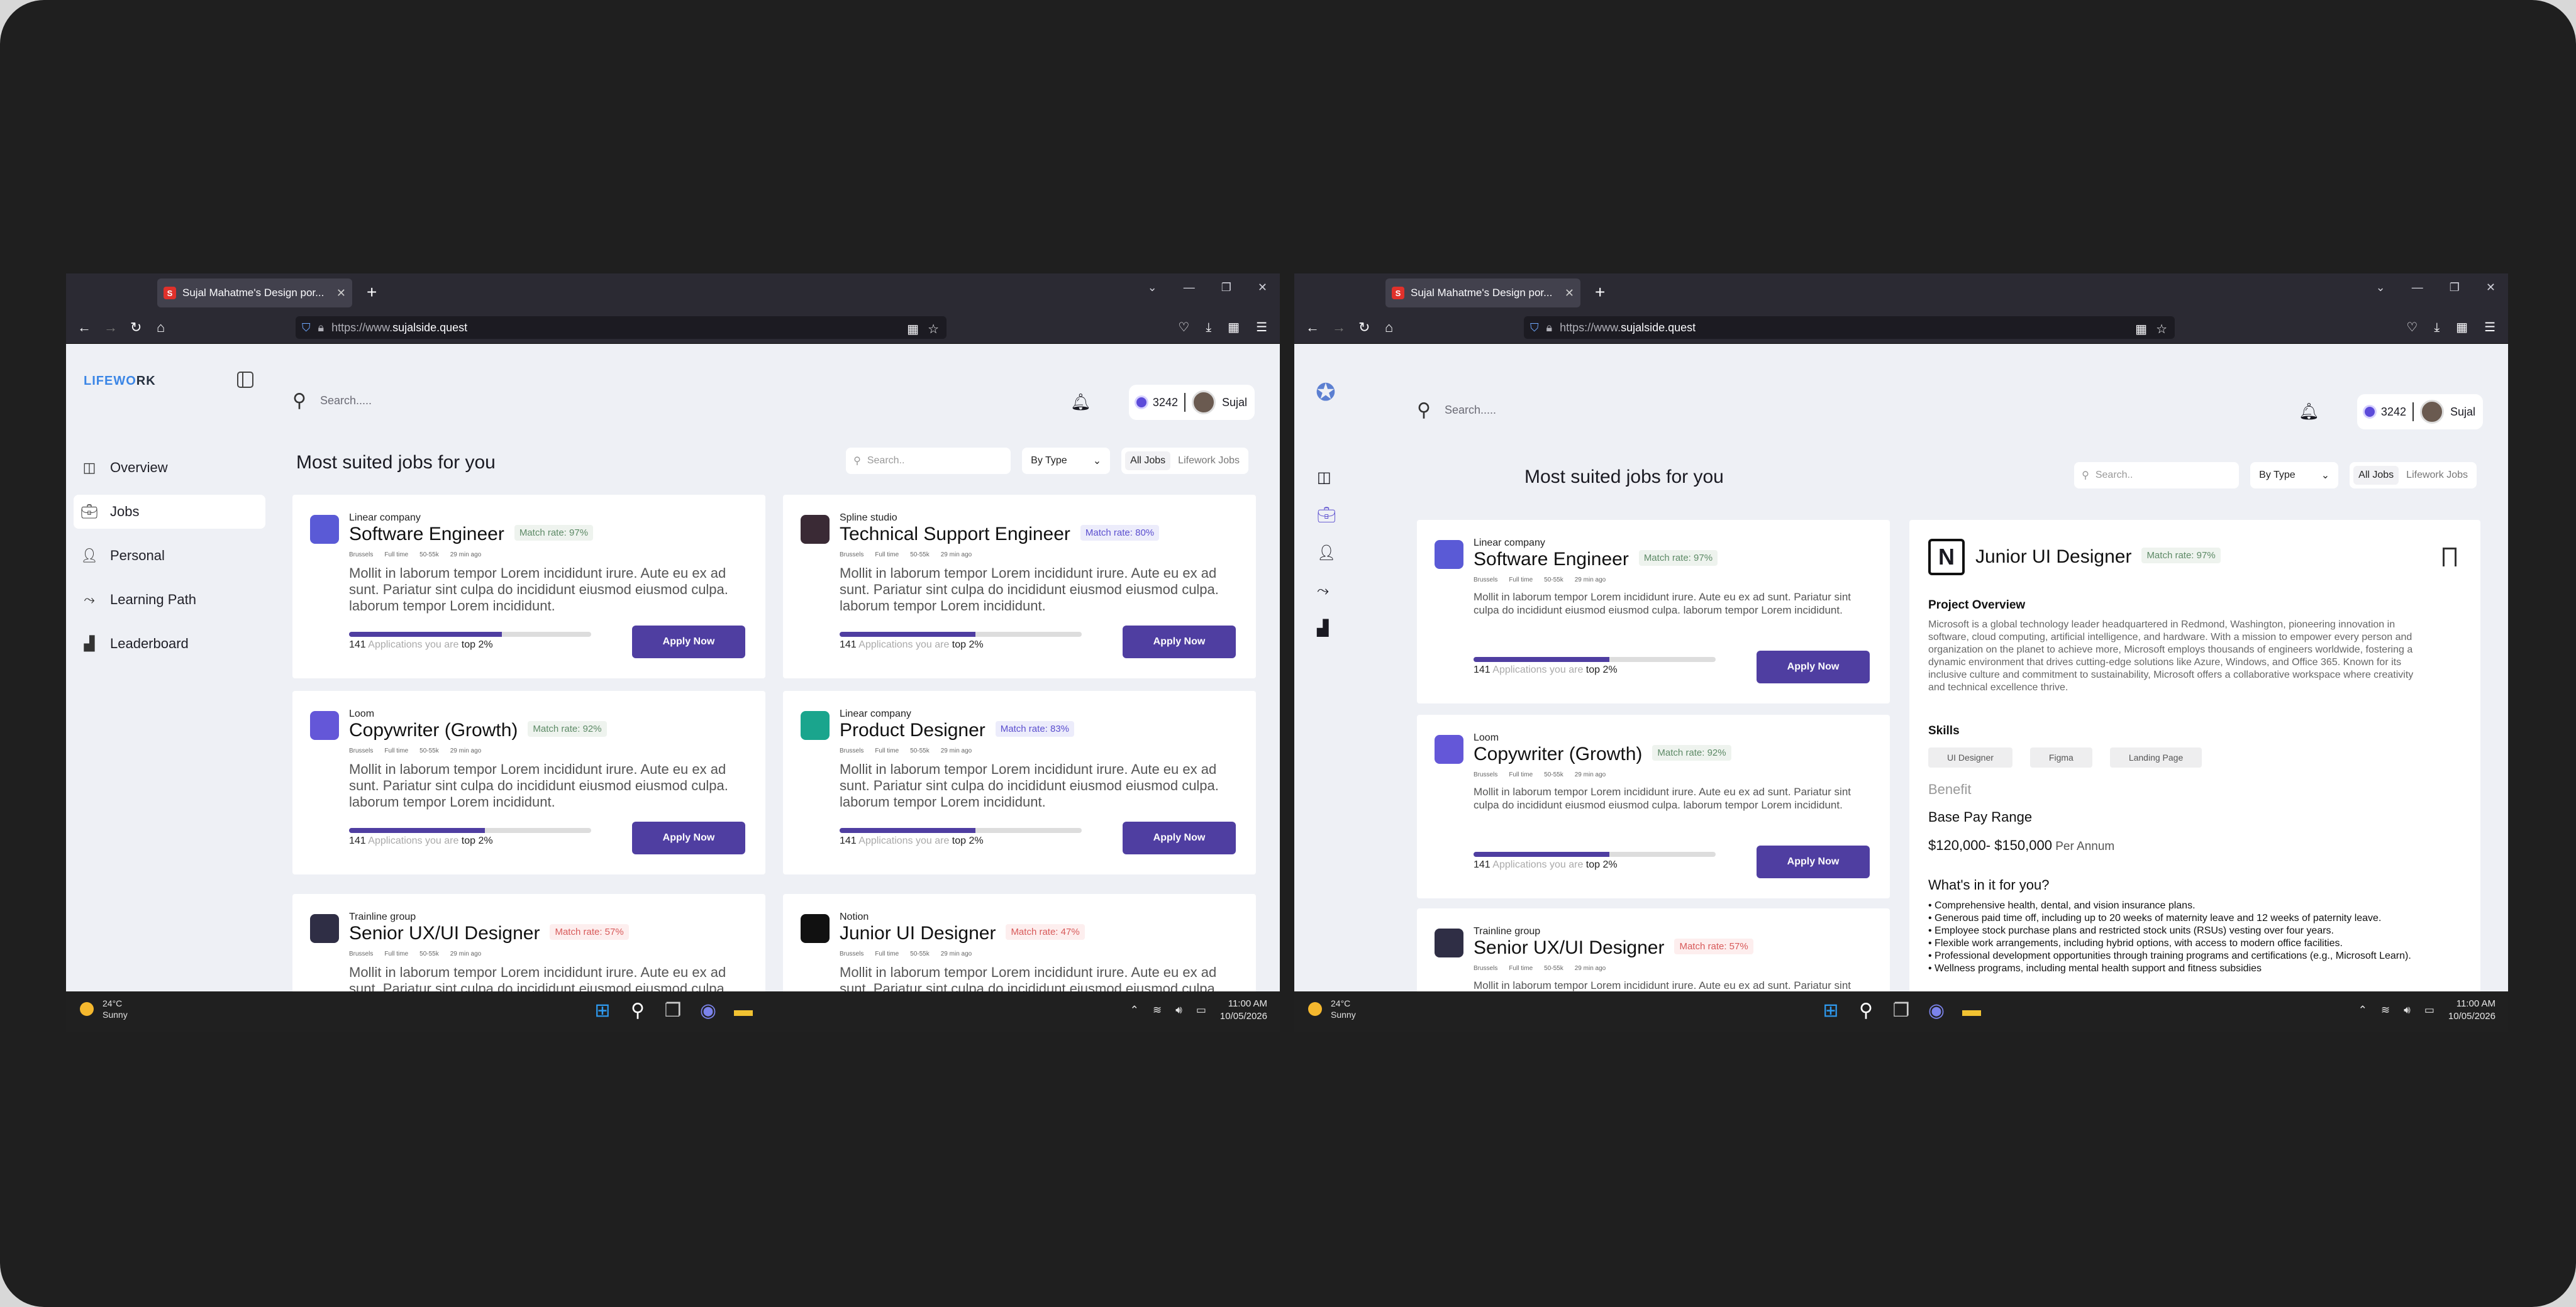 The height and width of the screenshot is (1307, 2576). Describe the element at coordinates (2060, 758) in the screenshot. I see `skill-chip: Figma` at that location.